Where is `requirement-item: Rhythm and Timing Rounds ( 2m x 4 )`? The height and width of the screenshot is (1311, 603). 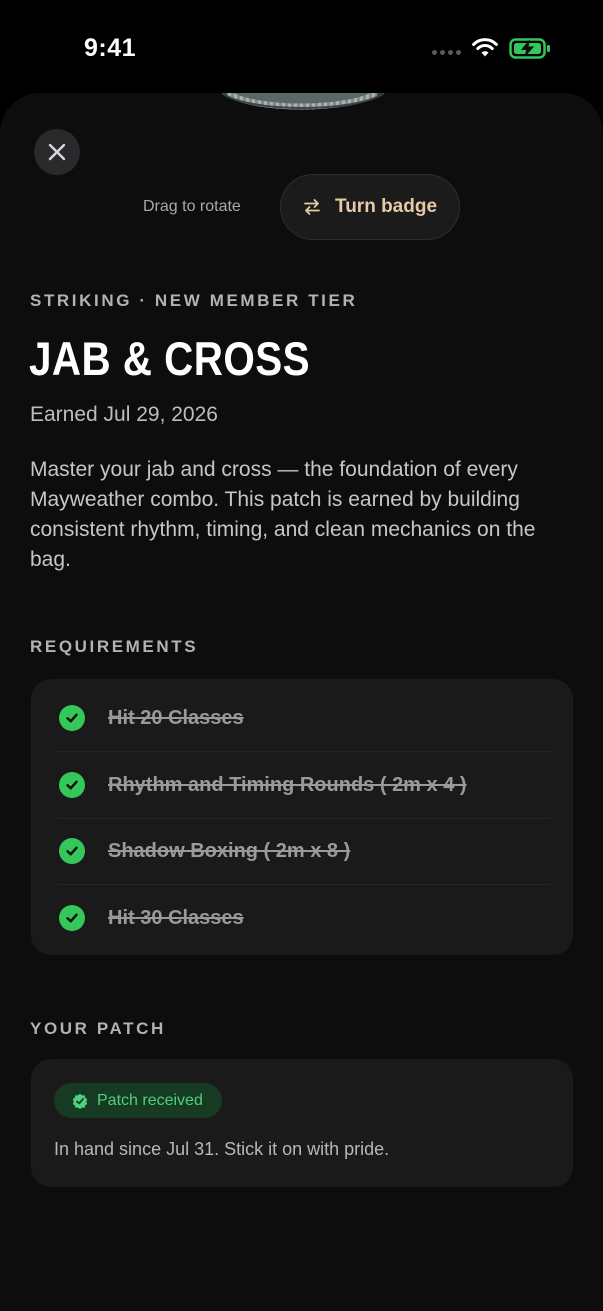
requirement-item: Rhythm and Timing Rounds ( 2m x 4 ) is located at coordinates (302, 785).